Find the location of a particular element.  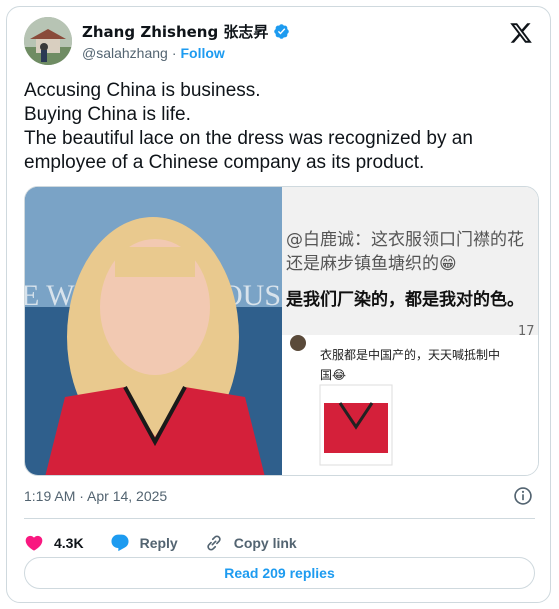

x-logo-icon is located at coordinates (521, 33).